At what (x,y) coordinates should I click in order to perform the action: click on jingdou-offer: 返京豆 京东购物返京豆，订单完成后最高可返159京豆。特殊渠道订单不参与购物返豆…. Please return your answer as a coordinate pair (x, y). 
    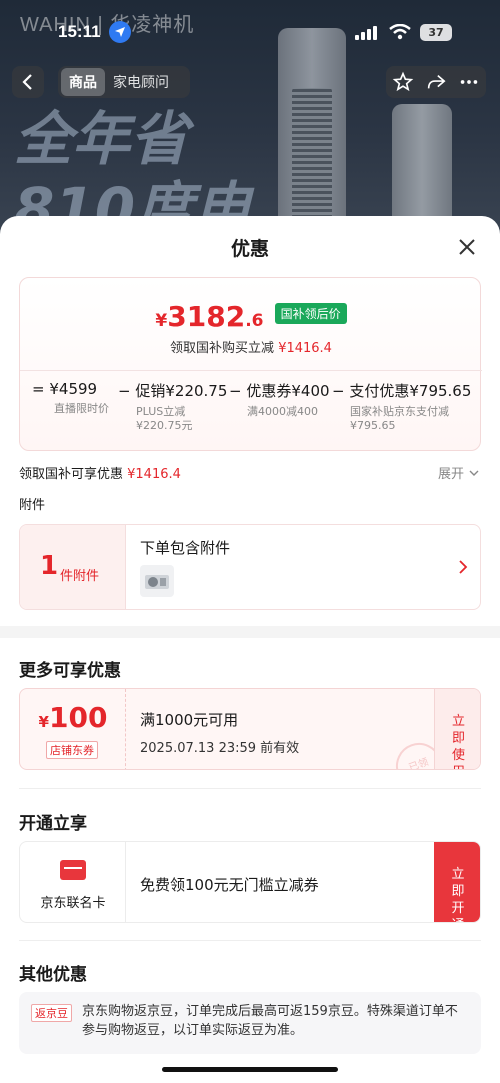
    Looking at the image, I should click on (250, 1023).